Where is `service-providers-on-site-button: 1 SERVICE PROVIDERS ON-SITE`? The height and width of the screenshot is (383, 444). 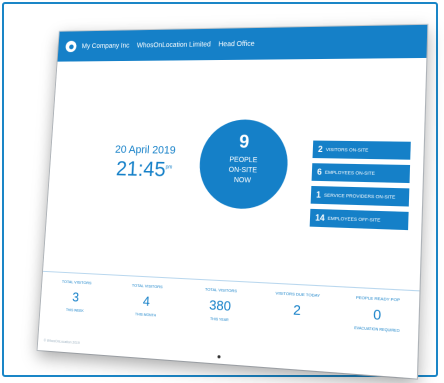 service-providers-on-site-button: 1 SERVICE PROVIDERS ON-SITE is located at coordinates (360, 196).